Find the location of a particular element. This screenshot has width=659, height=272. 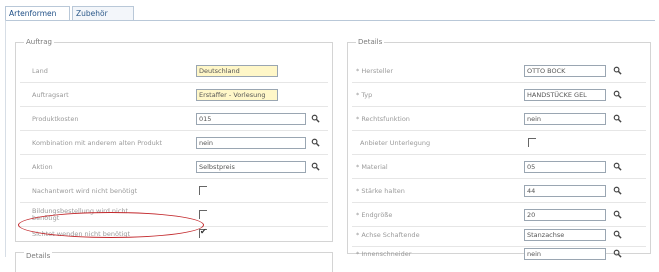

staerke-field: 44 is located at coordinates (565, 191).